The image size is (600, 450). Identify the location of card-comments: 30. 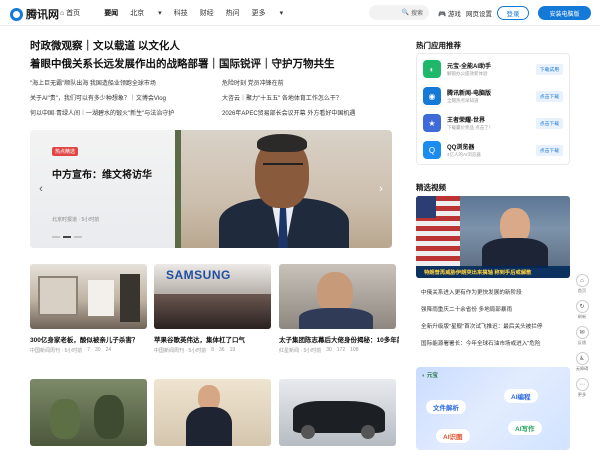
(98, 350).